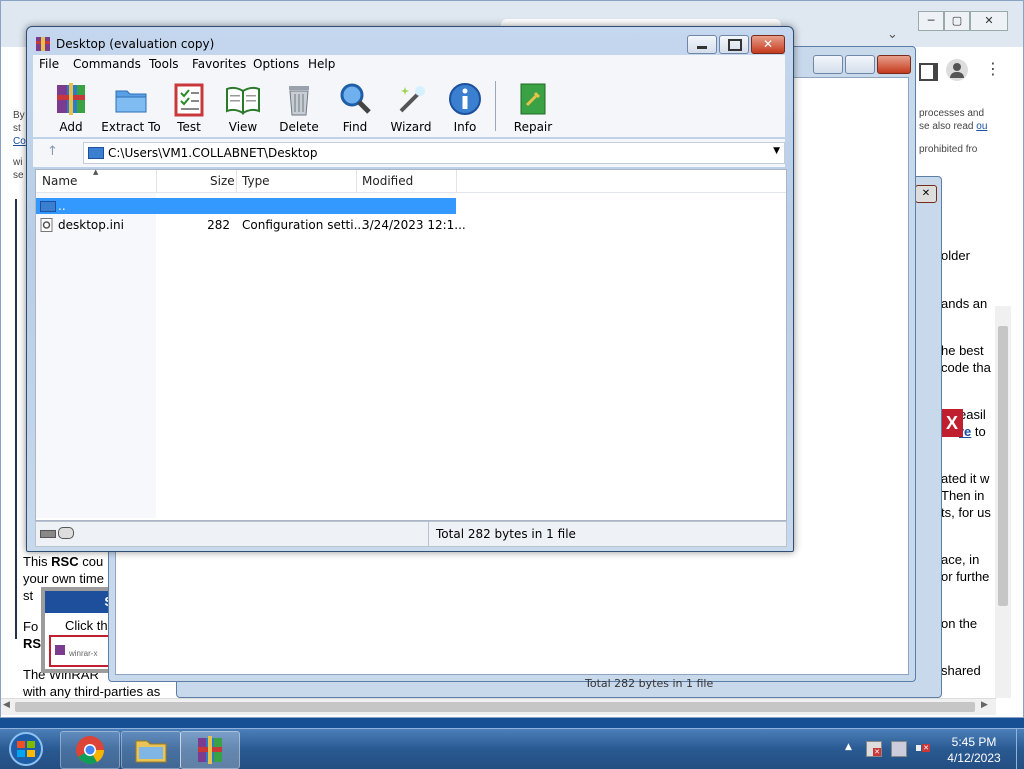  I want to click on winrar-small-icon, so click(60, 650).